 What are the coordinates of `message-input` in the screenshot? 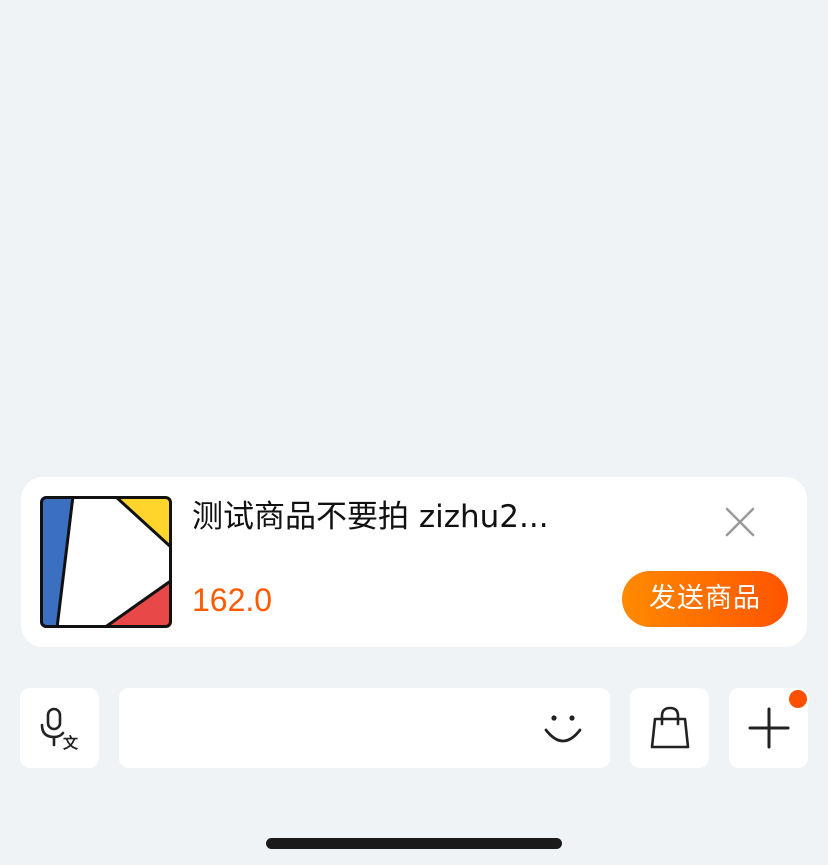 It's located at (339, 729).